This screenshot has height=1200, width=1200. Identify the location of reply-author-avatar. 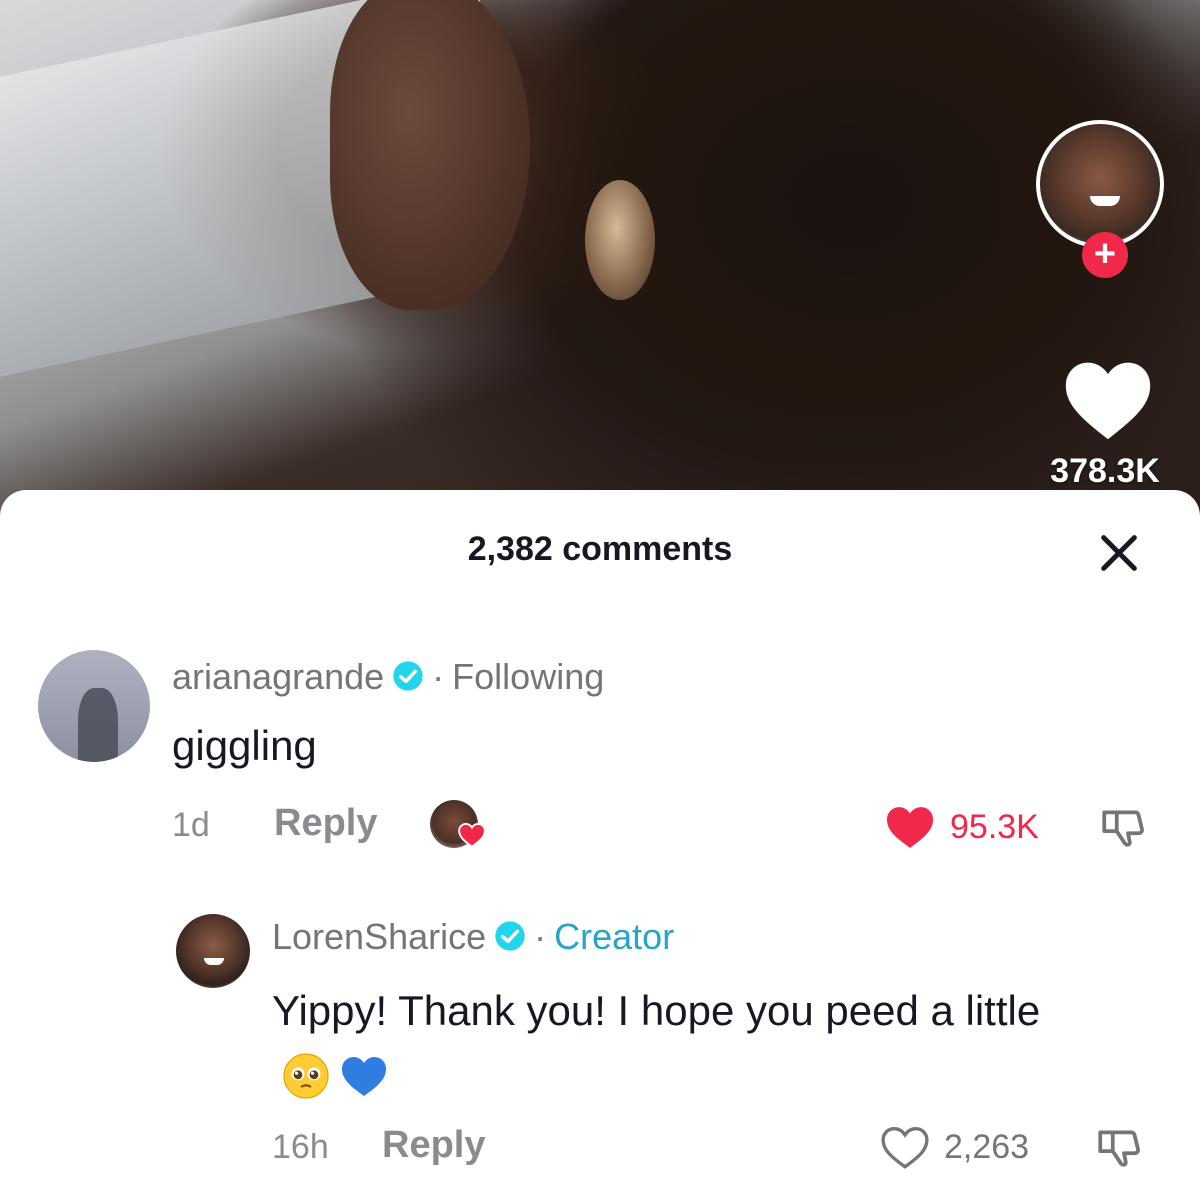
(213, 951).